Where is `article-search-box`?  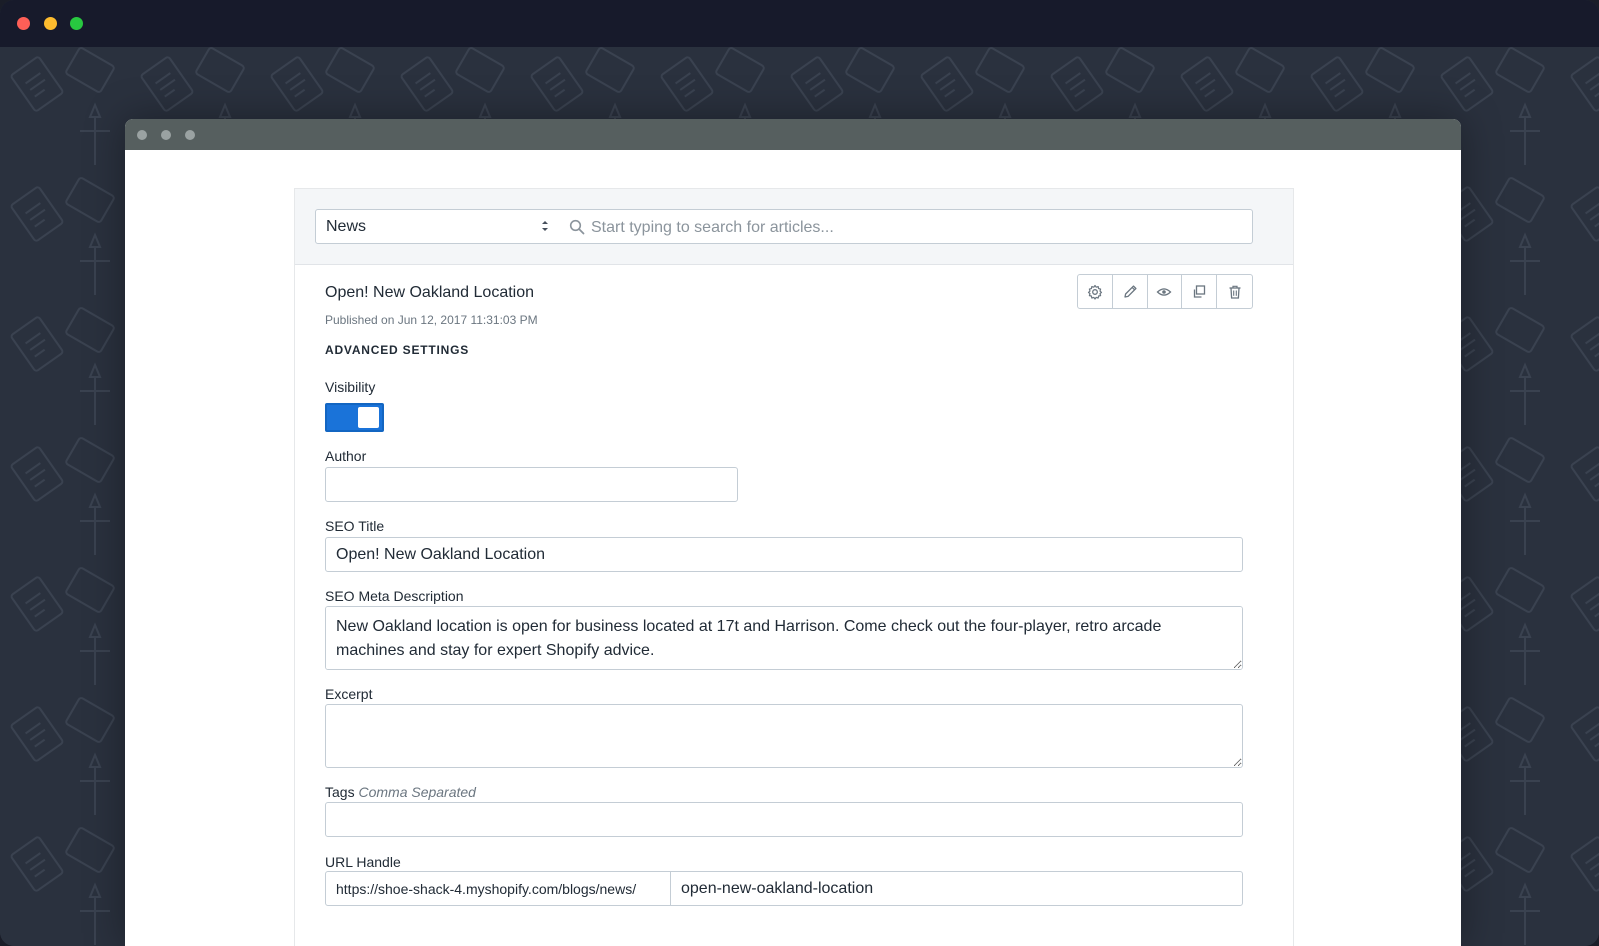 article-search-box is located at coordinates (906, 227).